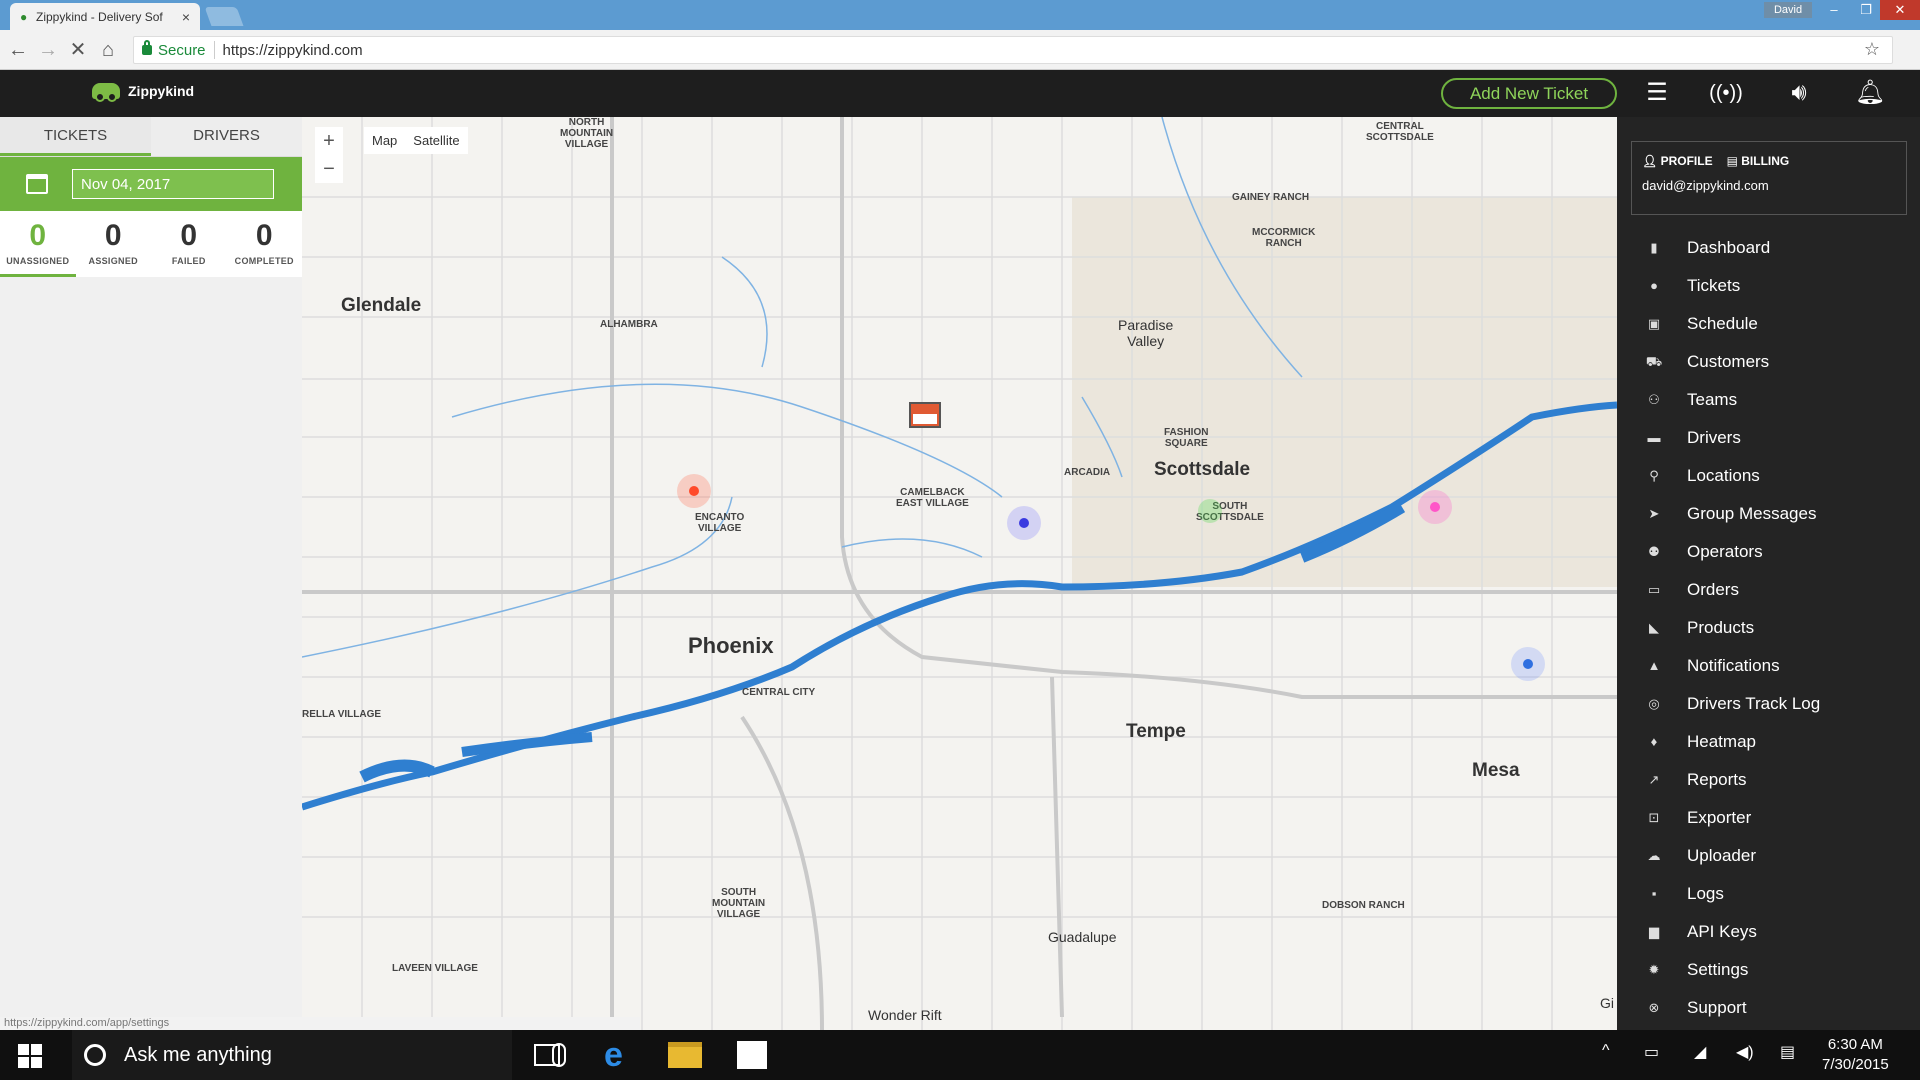 This screenshot has width=1920, height=1080. I want to click on billing-link: ▤ BILLING, so click(1758, 161).